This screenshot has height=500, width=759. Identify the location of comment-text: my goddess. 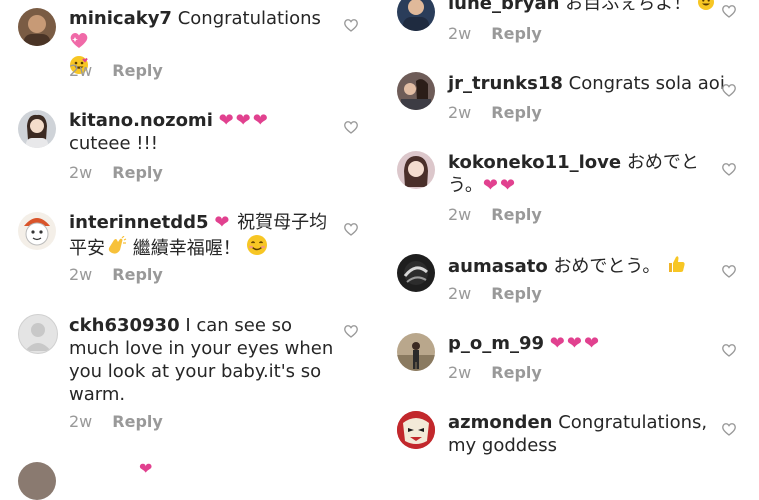
(503, 445).